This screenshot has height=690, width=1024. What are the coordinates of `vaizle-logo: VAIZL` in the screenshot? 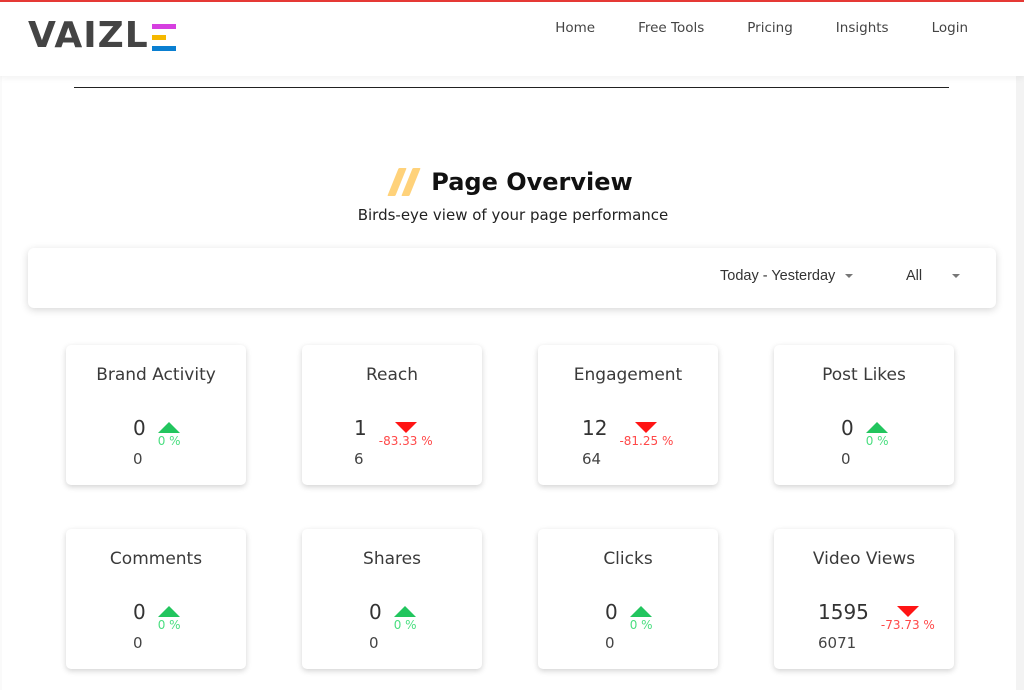 It's located at (102, 36).